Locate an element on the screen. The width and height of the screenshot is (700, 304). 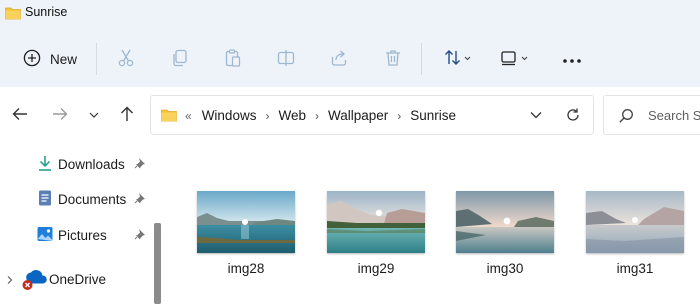
chevron-down-icon is located at coordinates (94, 115).